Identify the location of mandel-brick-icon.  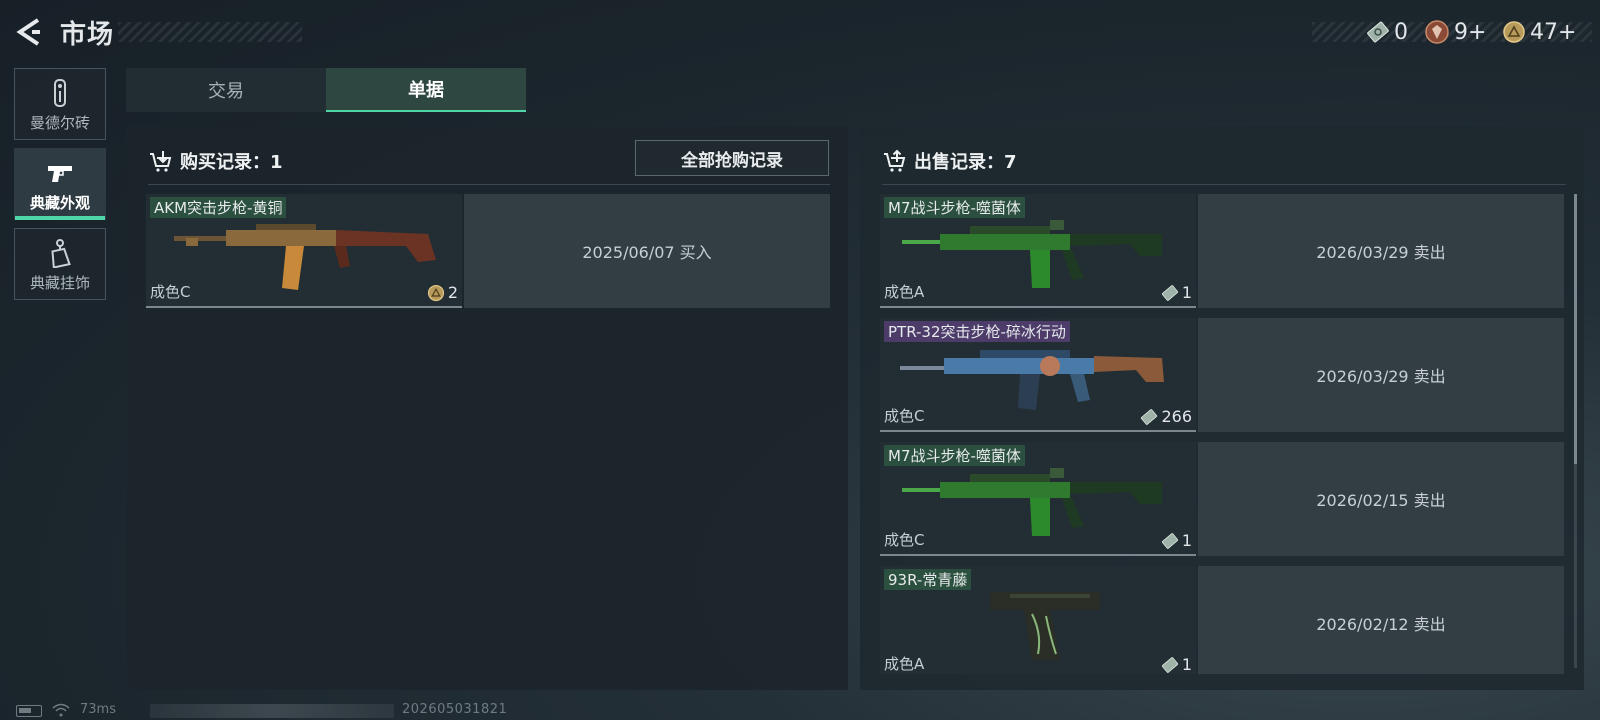
(60, 93).